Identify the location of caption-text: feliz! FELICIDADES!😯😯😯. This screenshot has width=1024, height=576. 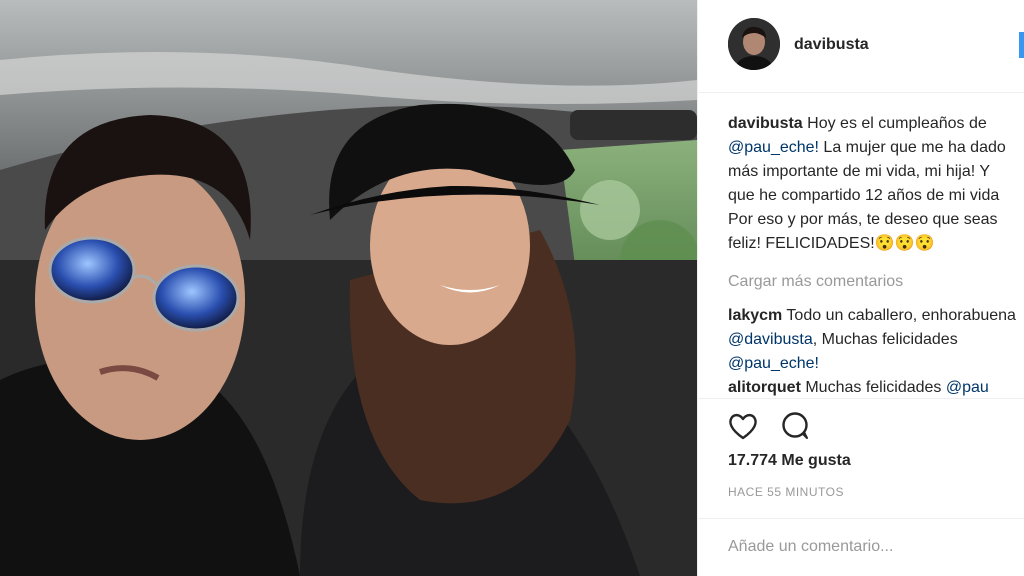
(831, 243).